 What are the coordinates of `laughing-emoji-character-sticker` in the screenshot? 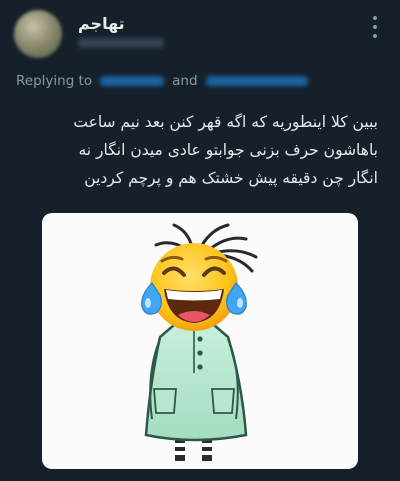 It's located at (199, 342).